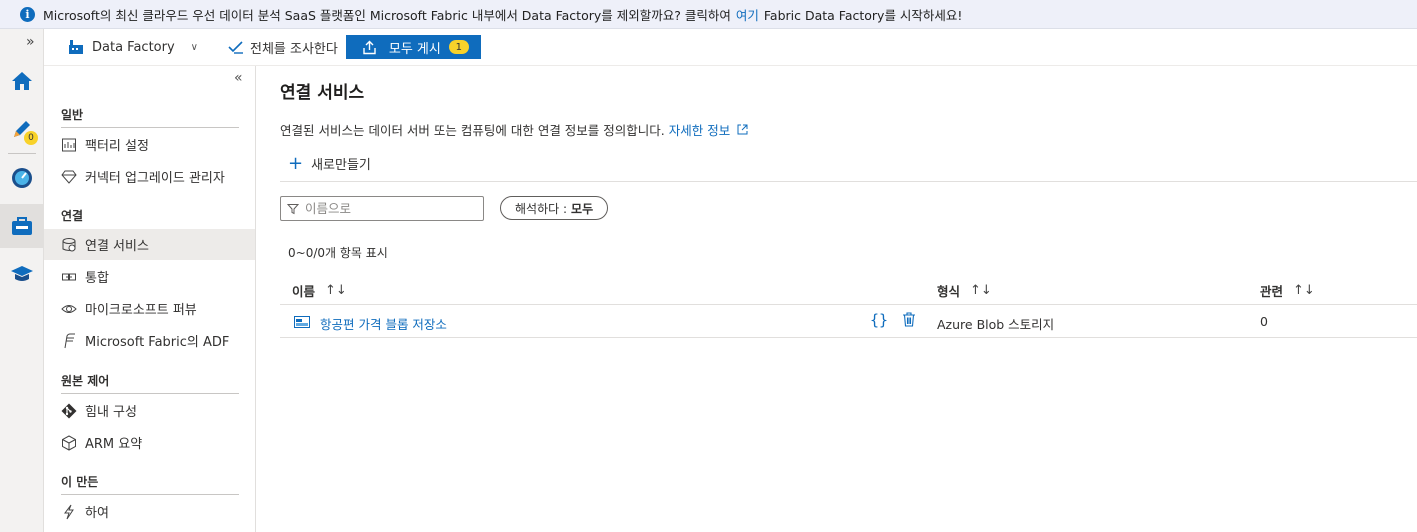  What do you see at coordinates (879, 320) in the screenshot?
I see `code-icon: {}` at bounding box center [879, 320].